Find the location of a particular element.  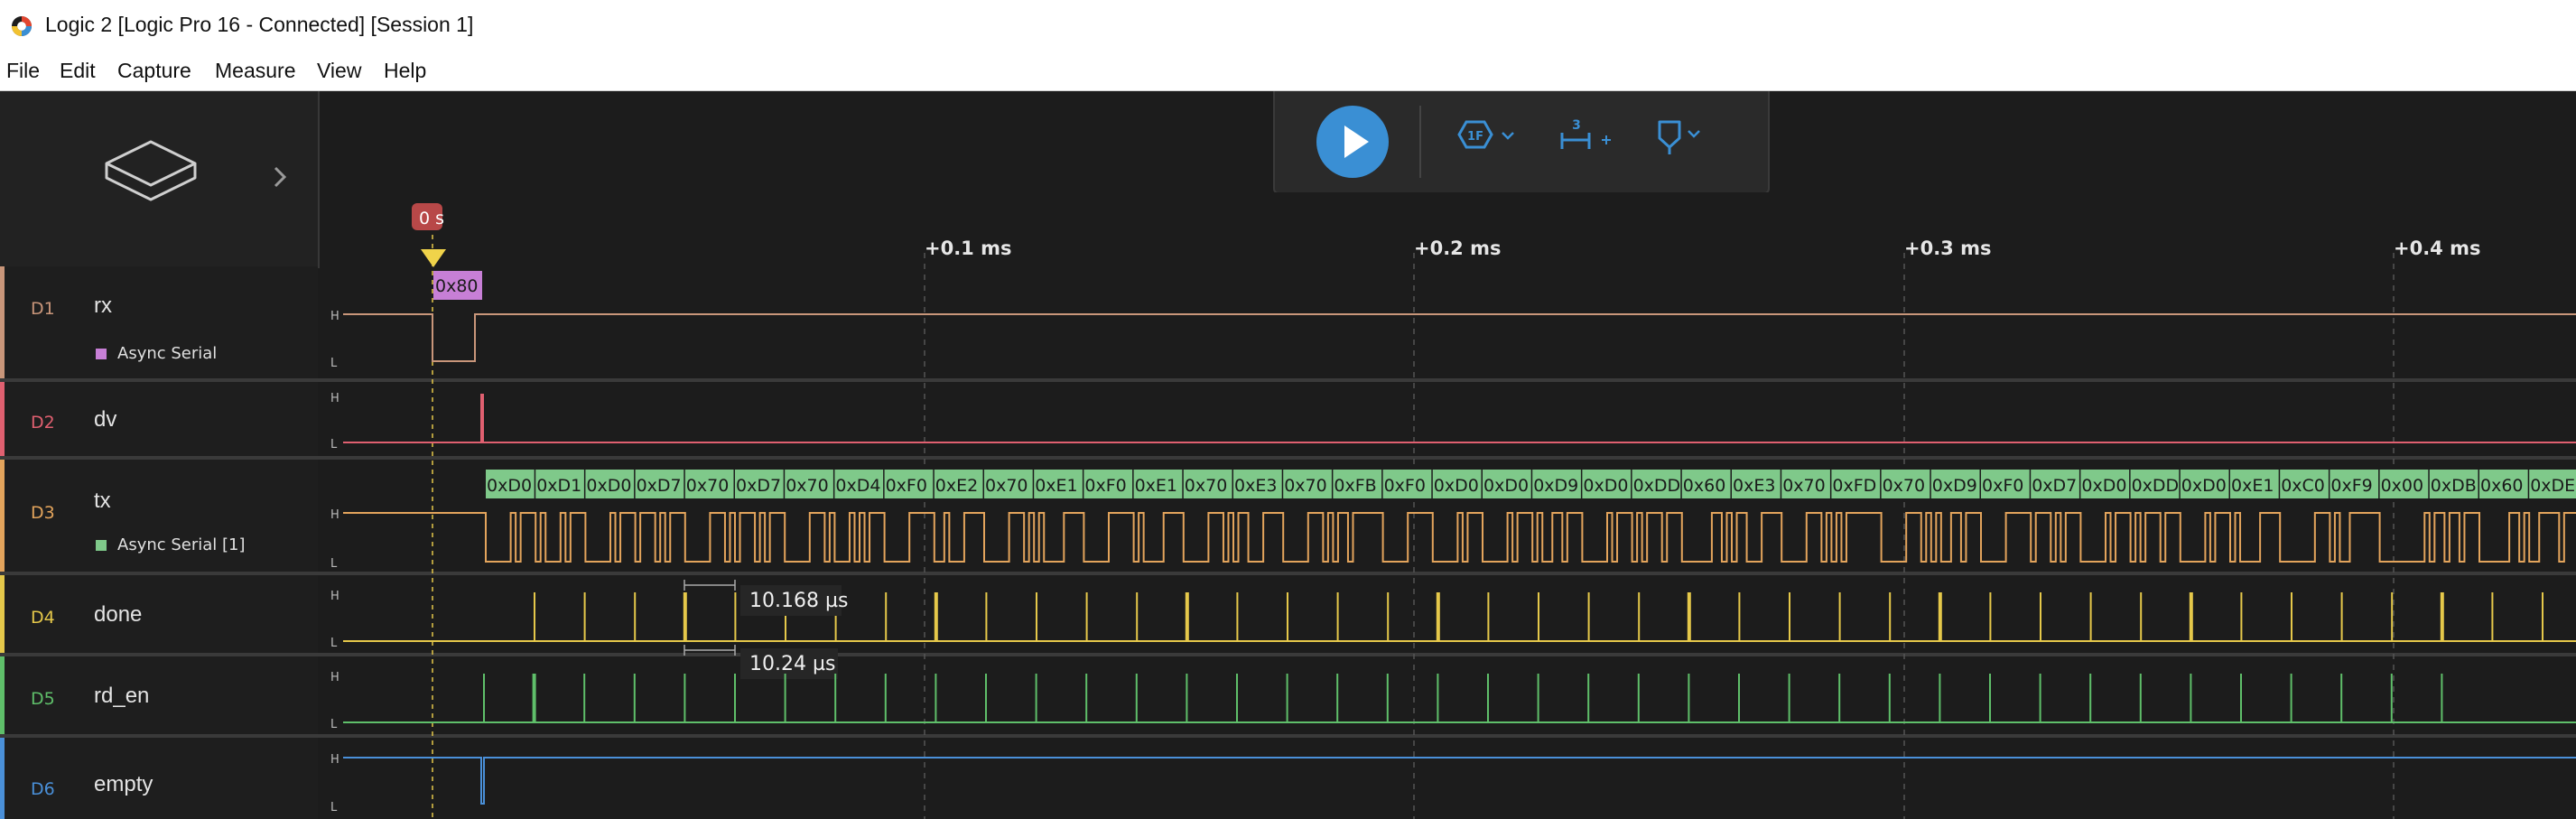

capture-toolbar: 1F 3 is located at coordinates (1521, 143).